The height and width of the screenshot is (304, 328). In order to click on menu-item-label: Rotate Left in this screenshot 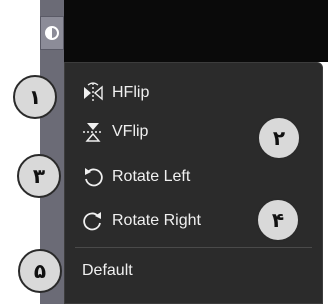, I will do `click(151, 176)`.